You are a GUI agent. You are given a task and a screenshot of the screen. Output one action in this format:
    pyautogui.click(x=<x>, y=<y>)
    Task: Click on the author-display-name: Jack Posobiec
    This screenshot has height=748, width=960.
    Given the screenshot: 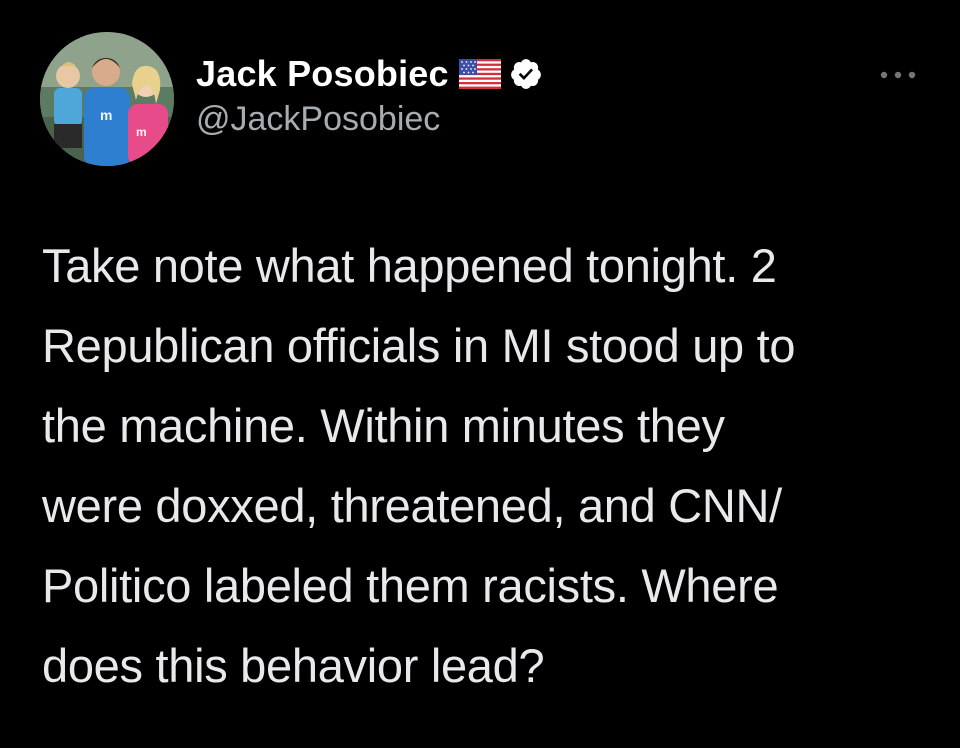 What is the action you would take?
    pyautogui.click(x=322, y=74)
    